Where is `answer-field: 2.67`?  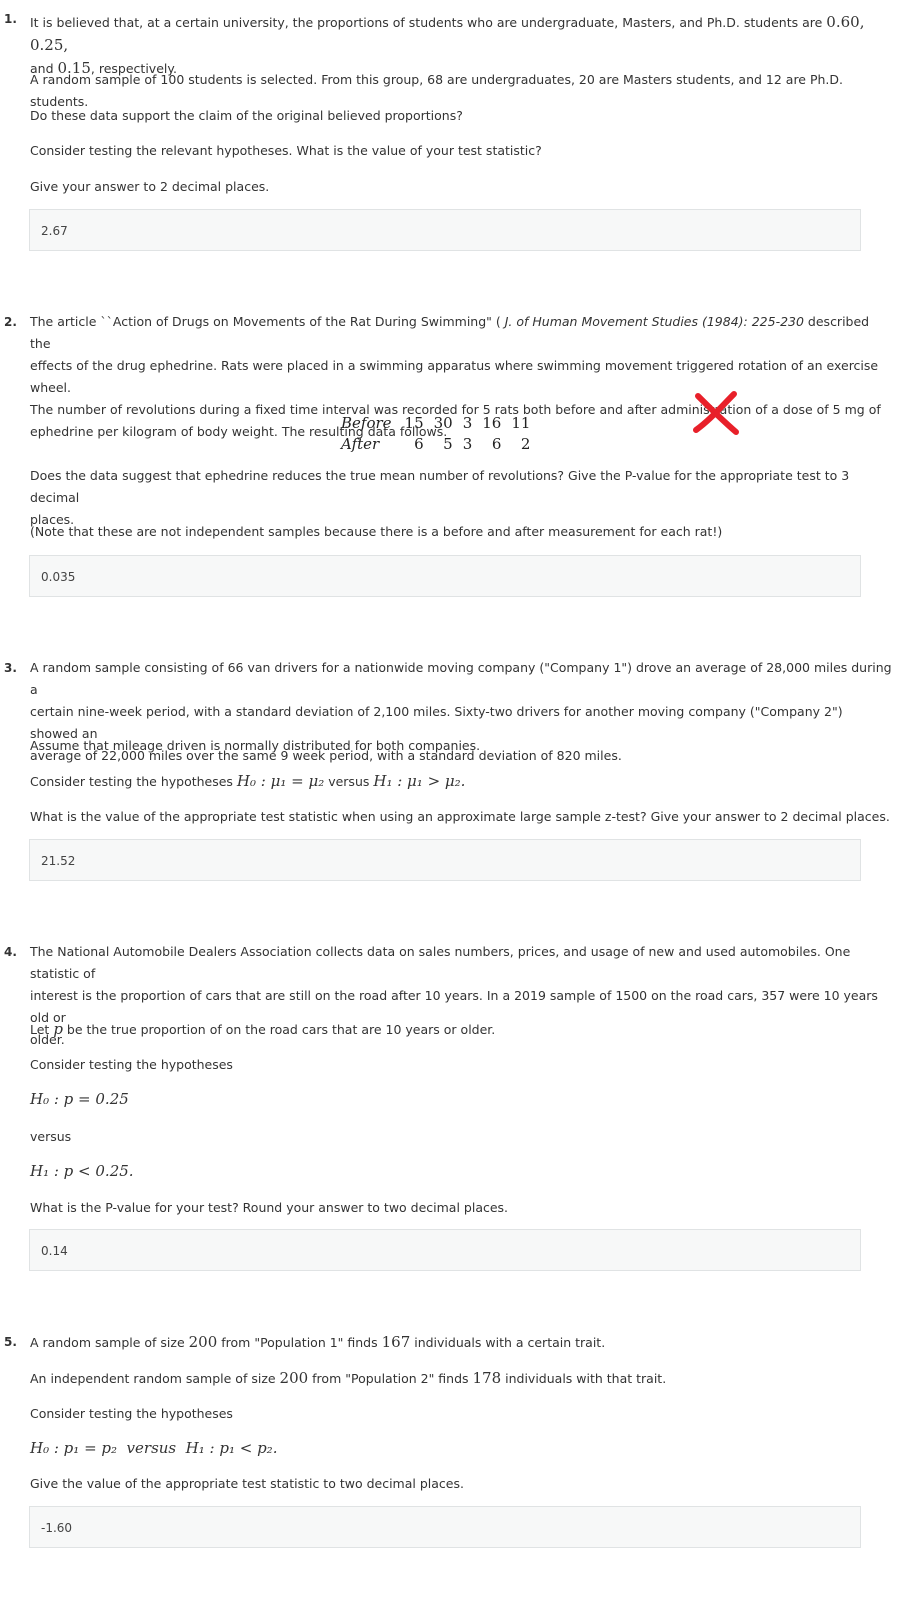
answer-field: 2.67 is located at coordinates (445, 230).